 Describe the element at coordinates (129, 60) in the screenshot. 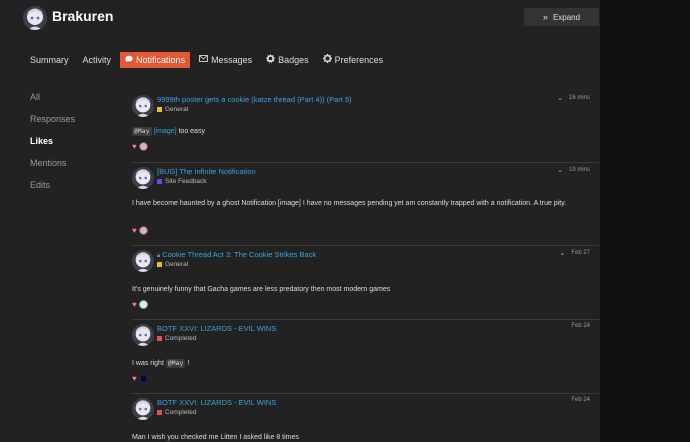

I see `comment-icon` at that location.